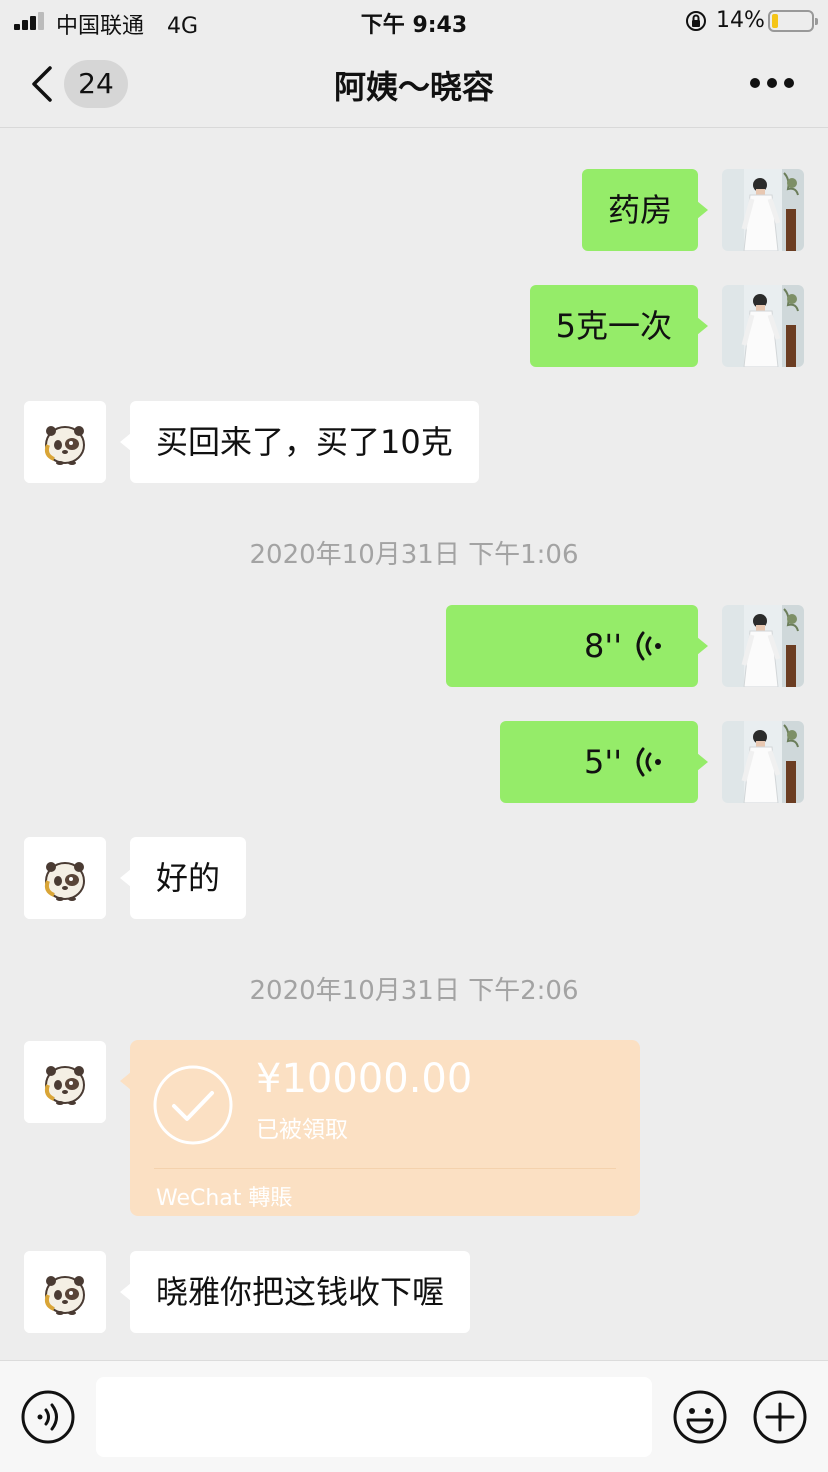 The image size is (828, 1472). Describe the element at coordinates (374, 1417) in the screenshot. I see `message-input` at that location.